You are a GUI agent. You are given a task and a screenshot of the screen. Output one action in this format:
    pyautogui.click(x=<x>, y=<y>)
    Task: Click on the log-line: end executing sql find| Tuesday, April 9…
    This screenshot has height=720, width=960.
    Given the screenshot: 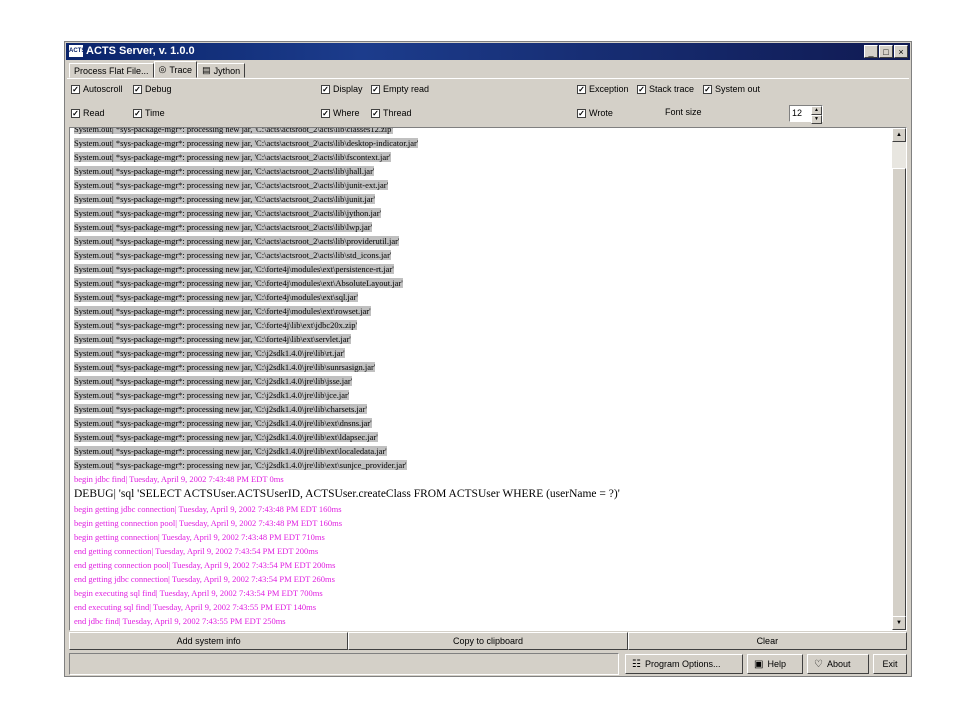 What is the action you would take?
    pyautogui.click(x=482, y=607)
    